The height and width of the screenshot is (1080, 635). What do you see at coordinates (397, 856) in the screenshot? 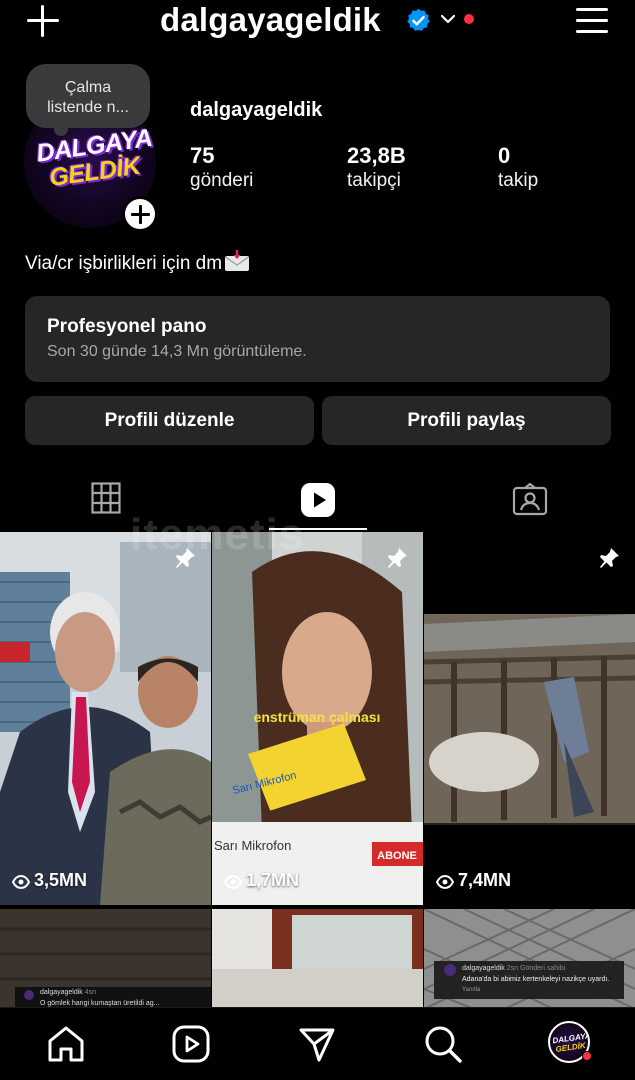
I see `subscribe-badge: ABONE` at bounding box center [397, 856].